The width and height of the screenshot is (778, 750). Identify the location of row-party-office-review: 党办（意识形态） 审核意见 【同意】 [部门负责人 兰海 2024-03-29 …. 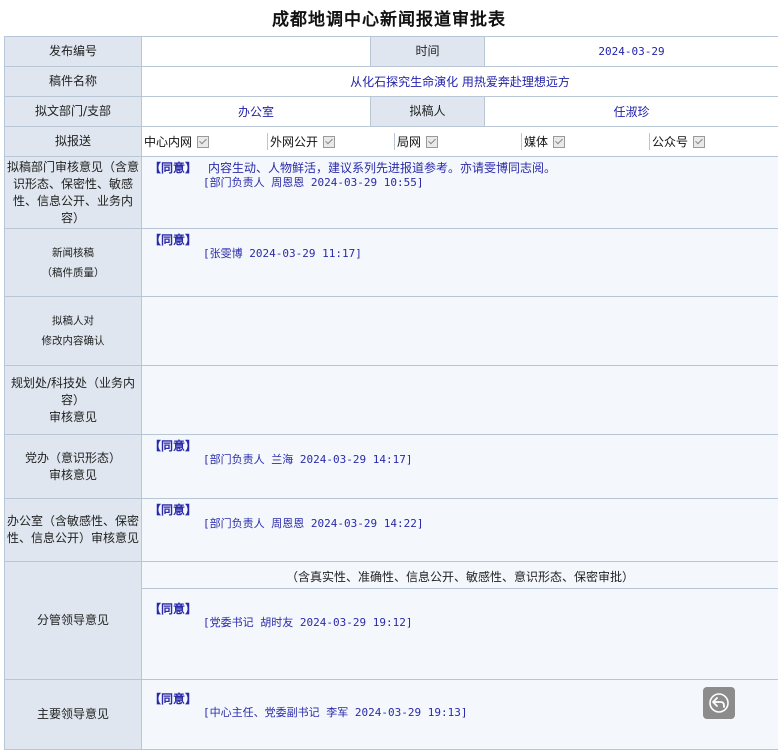
(391, 467).